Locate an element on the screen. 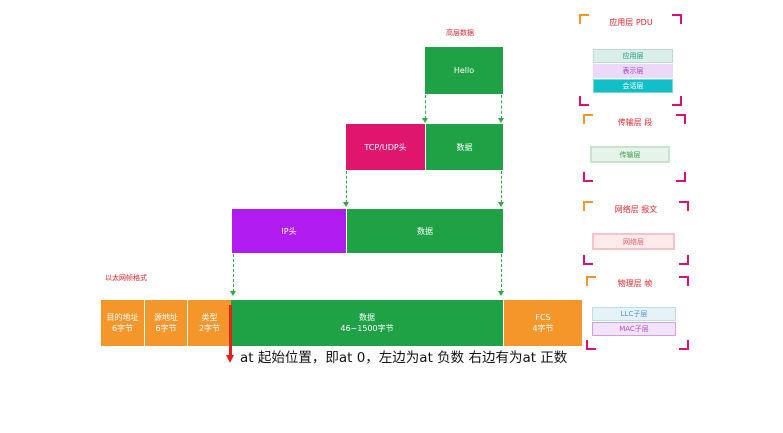 The image size is (783, 433). ip-header-text: IP头 is located at coordinates (289, 231).